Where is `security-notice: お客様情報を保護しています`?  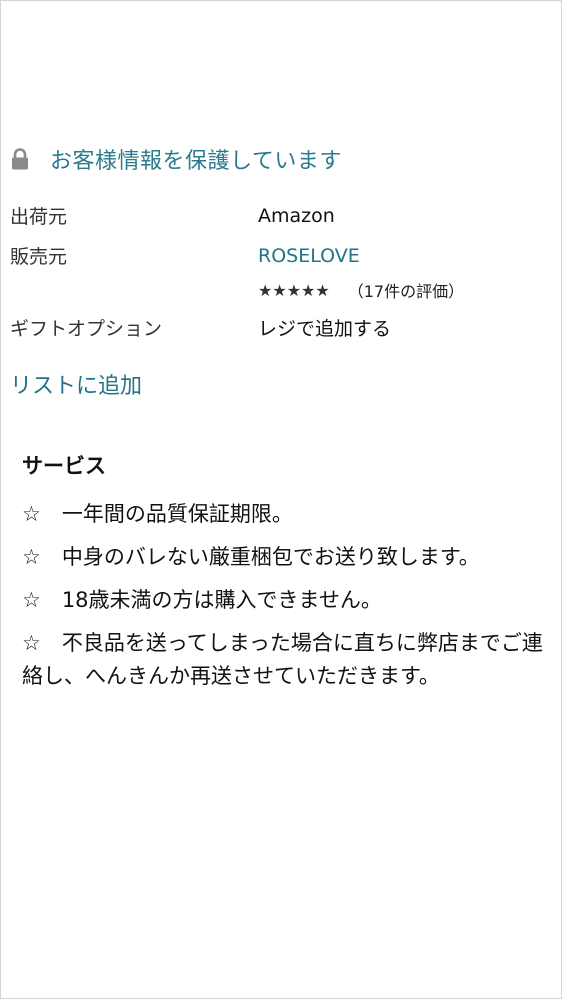 security-notice: お客様情報を保護しています is located at coordinates (176, 159).